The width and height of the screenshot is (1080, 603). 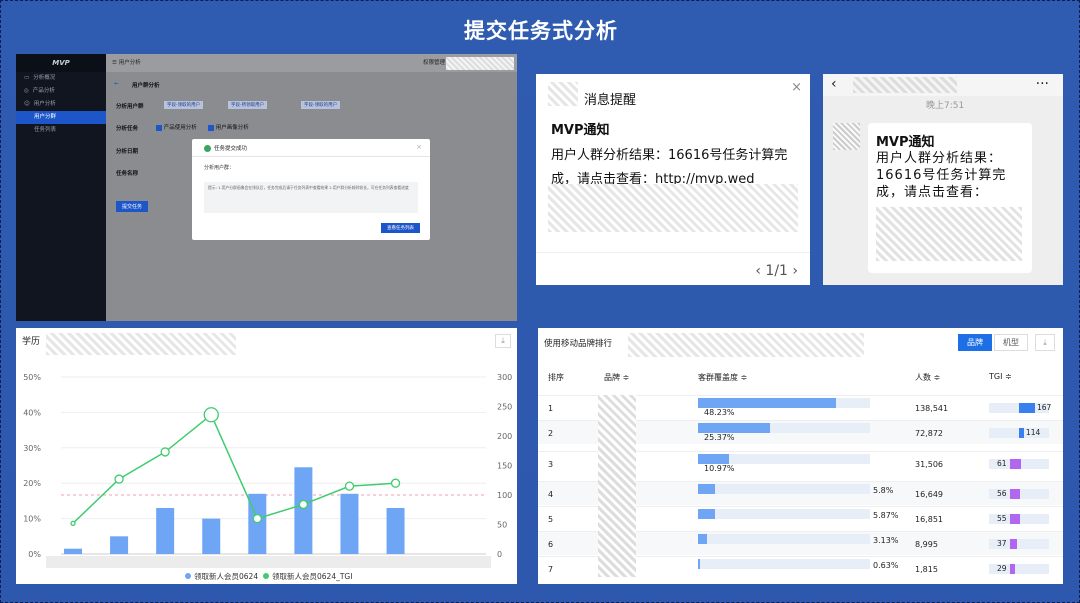 I want to click on notification-header: 消息提醒, so click(x=610, y=100).